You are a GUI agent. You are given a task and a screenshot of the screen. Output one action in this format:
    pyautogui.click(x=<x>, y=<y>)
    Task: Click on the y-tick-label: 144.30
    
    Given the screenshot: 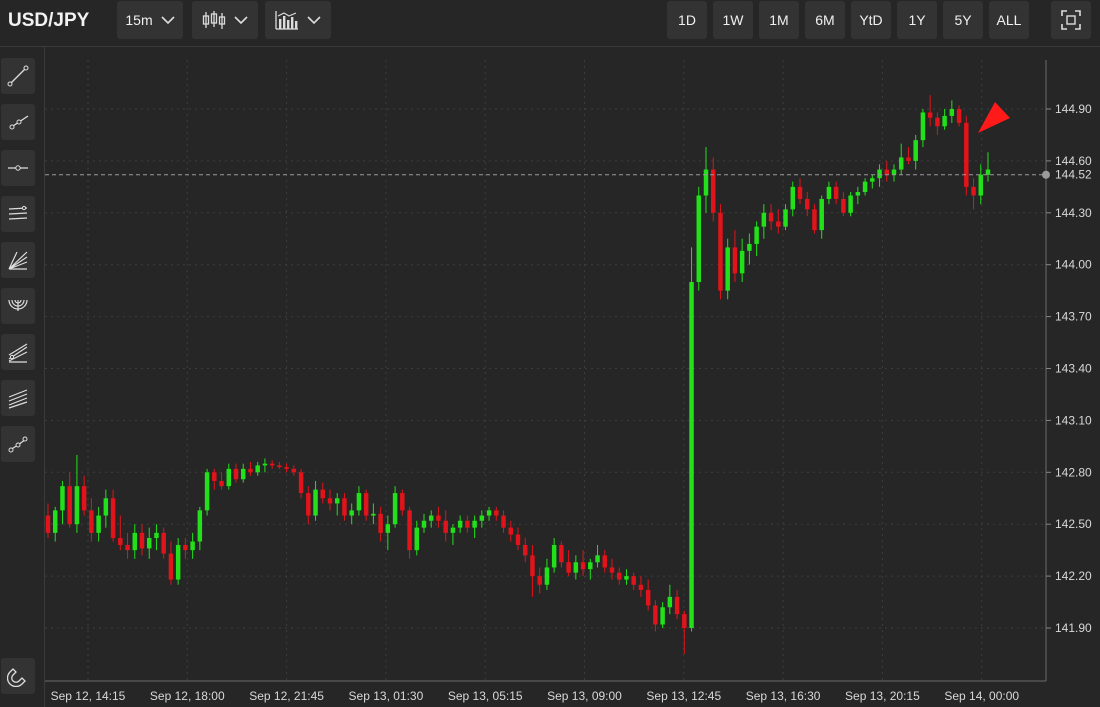 What is the action you would take?
    pyautogui.click(x=1073, y=213)
    